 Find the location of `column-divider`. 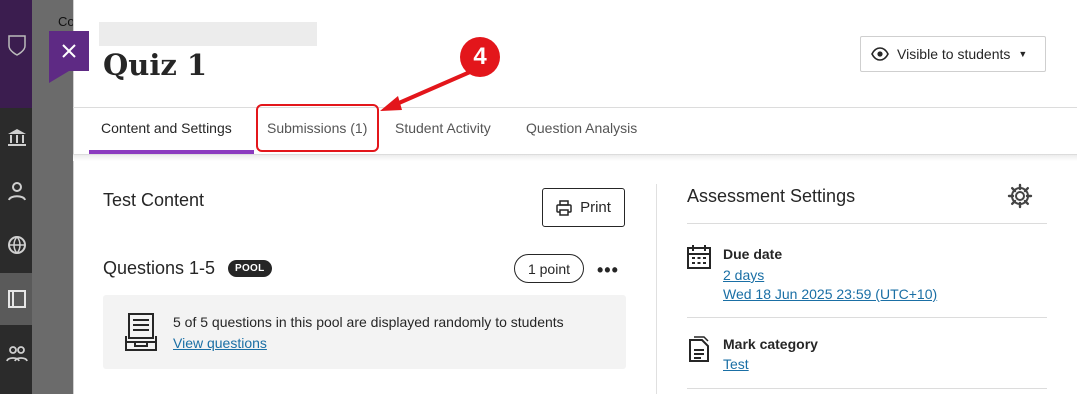

column-divider is located at coordinates (656, 289).